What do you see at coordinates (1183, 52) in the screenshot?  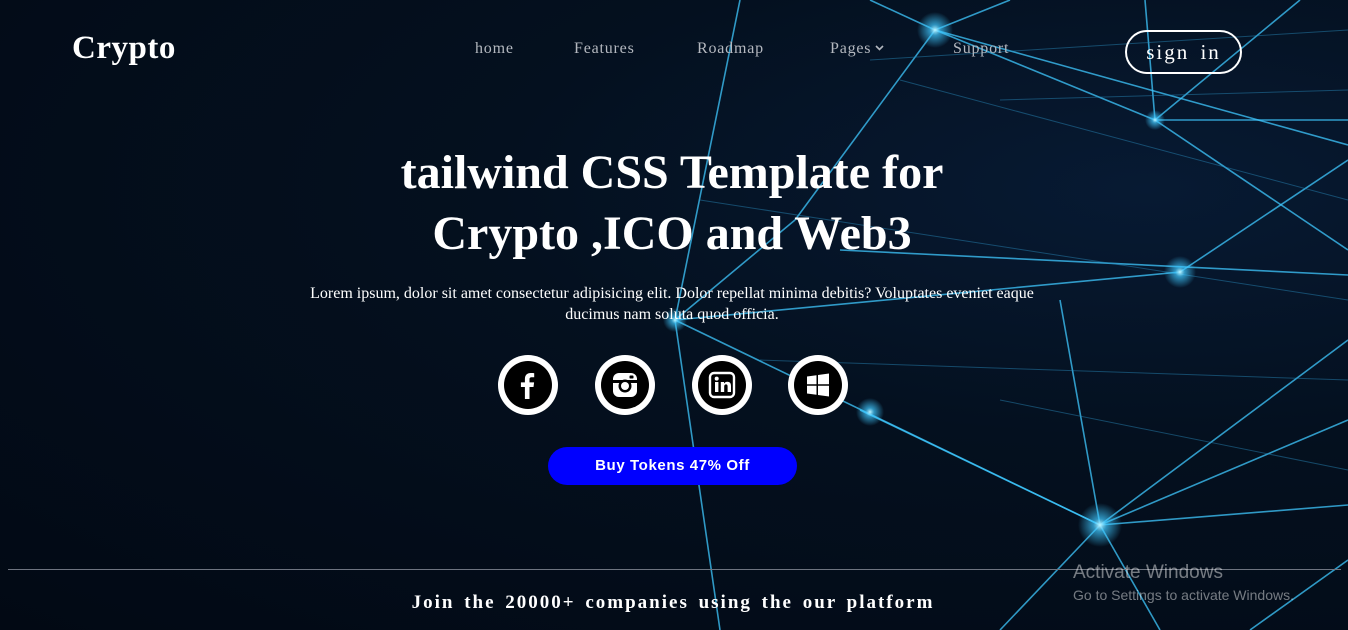 I see `sign-in-button: sign in` at bounding box center [1183, 52].